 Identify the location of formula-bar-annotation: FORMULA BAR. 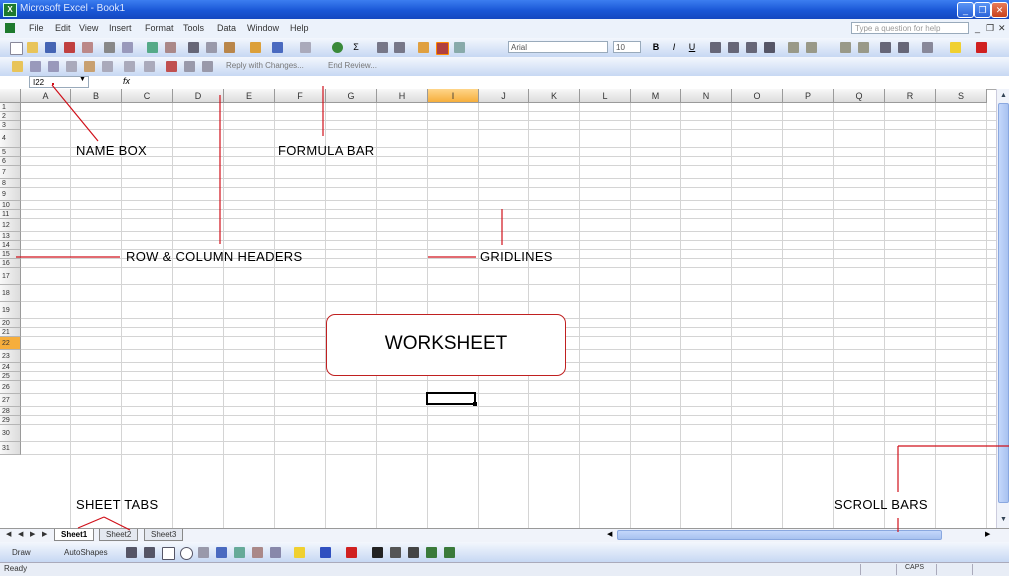
(326, 150).